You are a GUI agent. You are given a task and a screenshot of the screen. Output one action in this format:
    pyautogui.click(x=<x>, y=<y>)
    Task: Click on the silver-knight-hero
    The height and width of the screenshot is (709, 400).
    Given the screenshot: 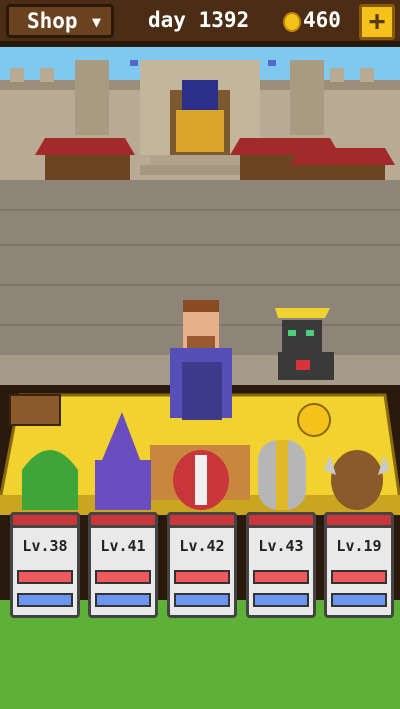 What is the action you would take?
    pyautogui.click(x=282, y=475)
    